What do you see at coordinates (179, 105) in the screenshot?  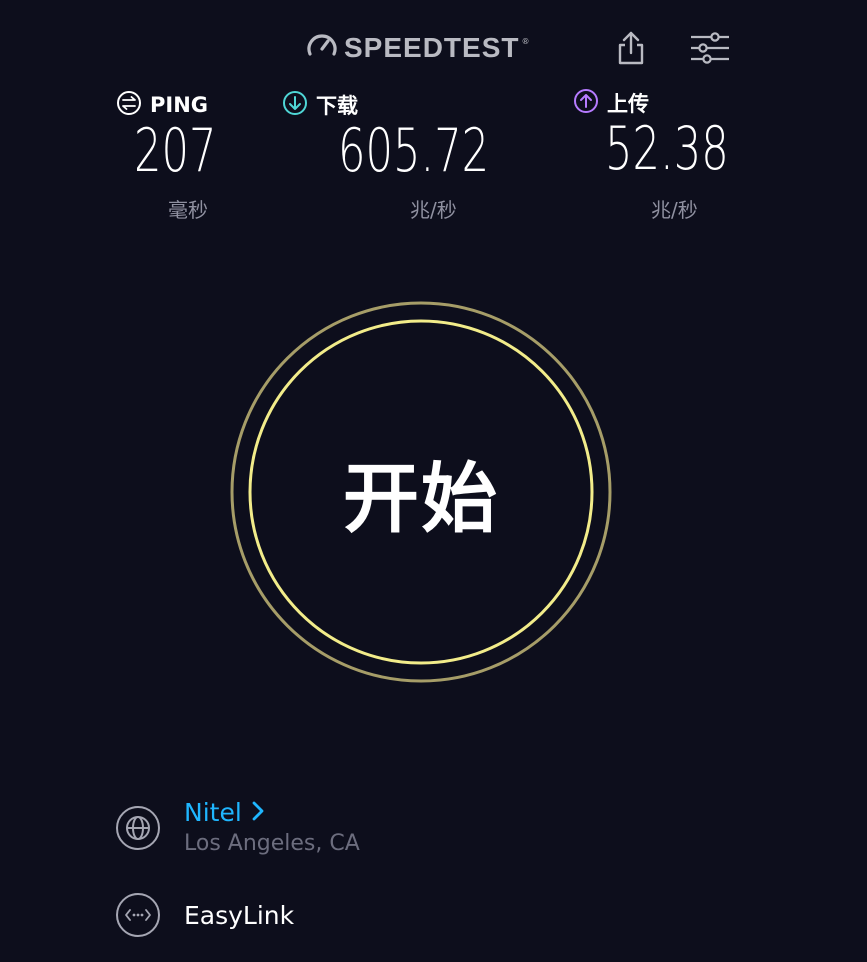 I see `ping-label: PING` at bounding box center [179, 105].